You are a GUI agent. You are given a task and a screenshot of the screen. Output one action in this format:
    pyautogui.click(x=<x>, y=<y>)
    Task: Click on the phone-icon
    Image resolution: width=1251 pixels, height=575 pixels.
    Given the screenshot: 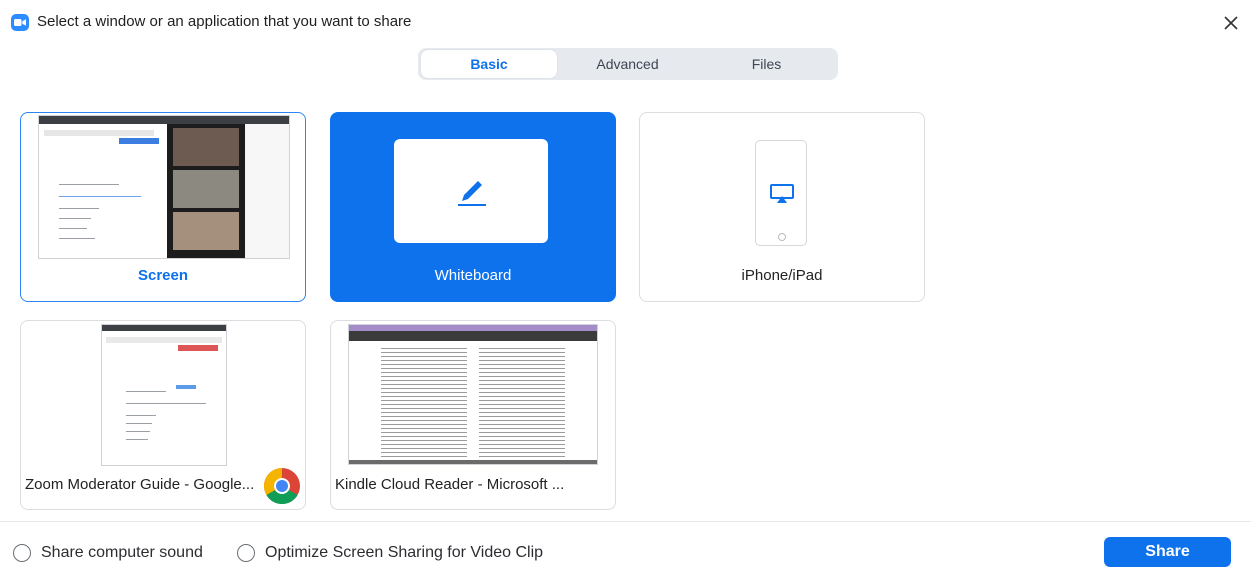 What is the action you would take?
    pyautogui.click(x=781, y=193)
    